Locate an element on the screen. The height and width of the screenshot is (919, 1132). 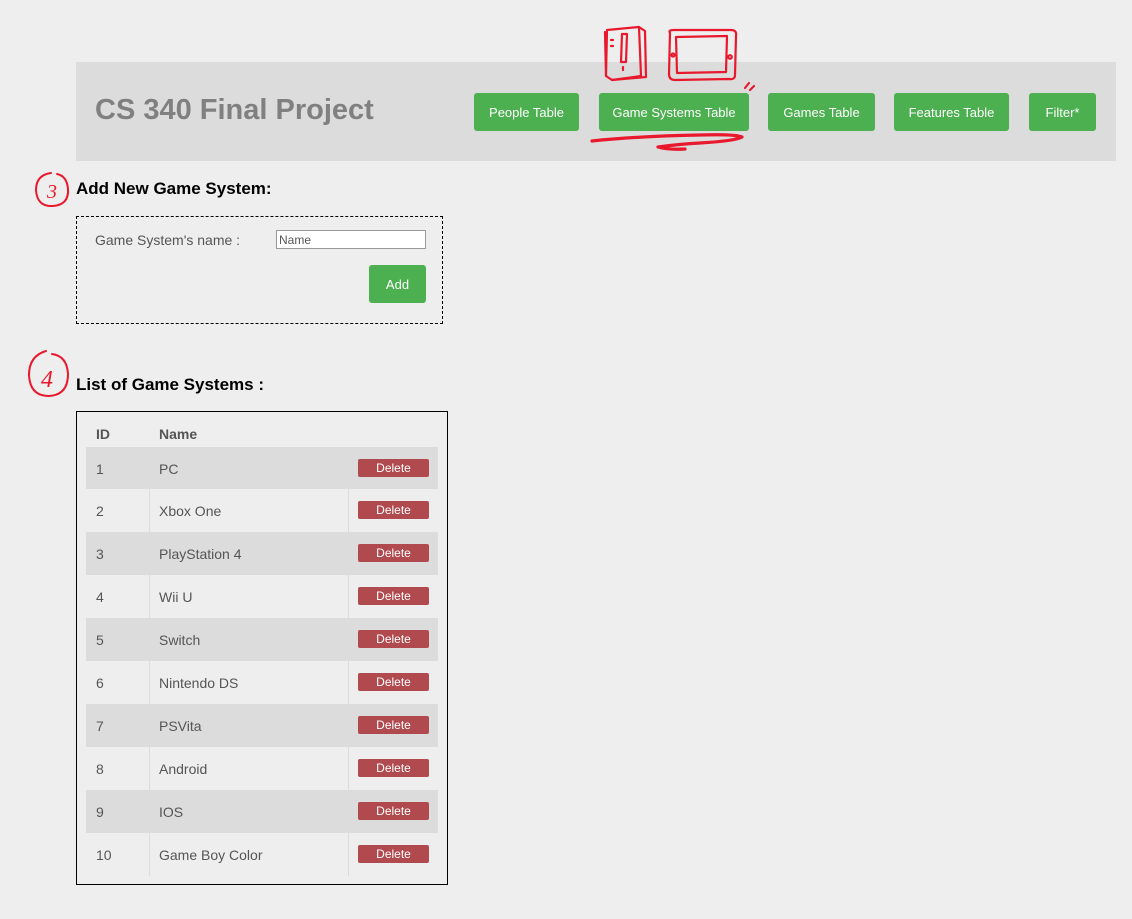
nav-games-table-button: Games Table is located at coordinates (821, 112).